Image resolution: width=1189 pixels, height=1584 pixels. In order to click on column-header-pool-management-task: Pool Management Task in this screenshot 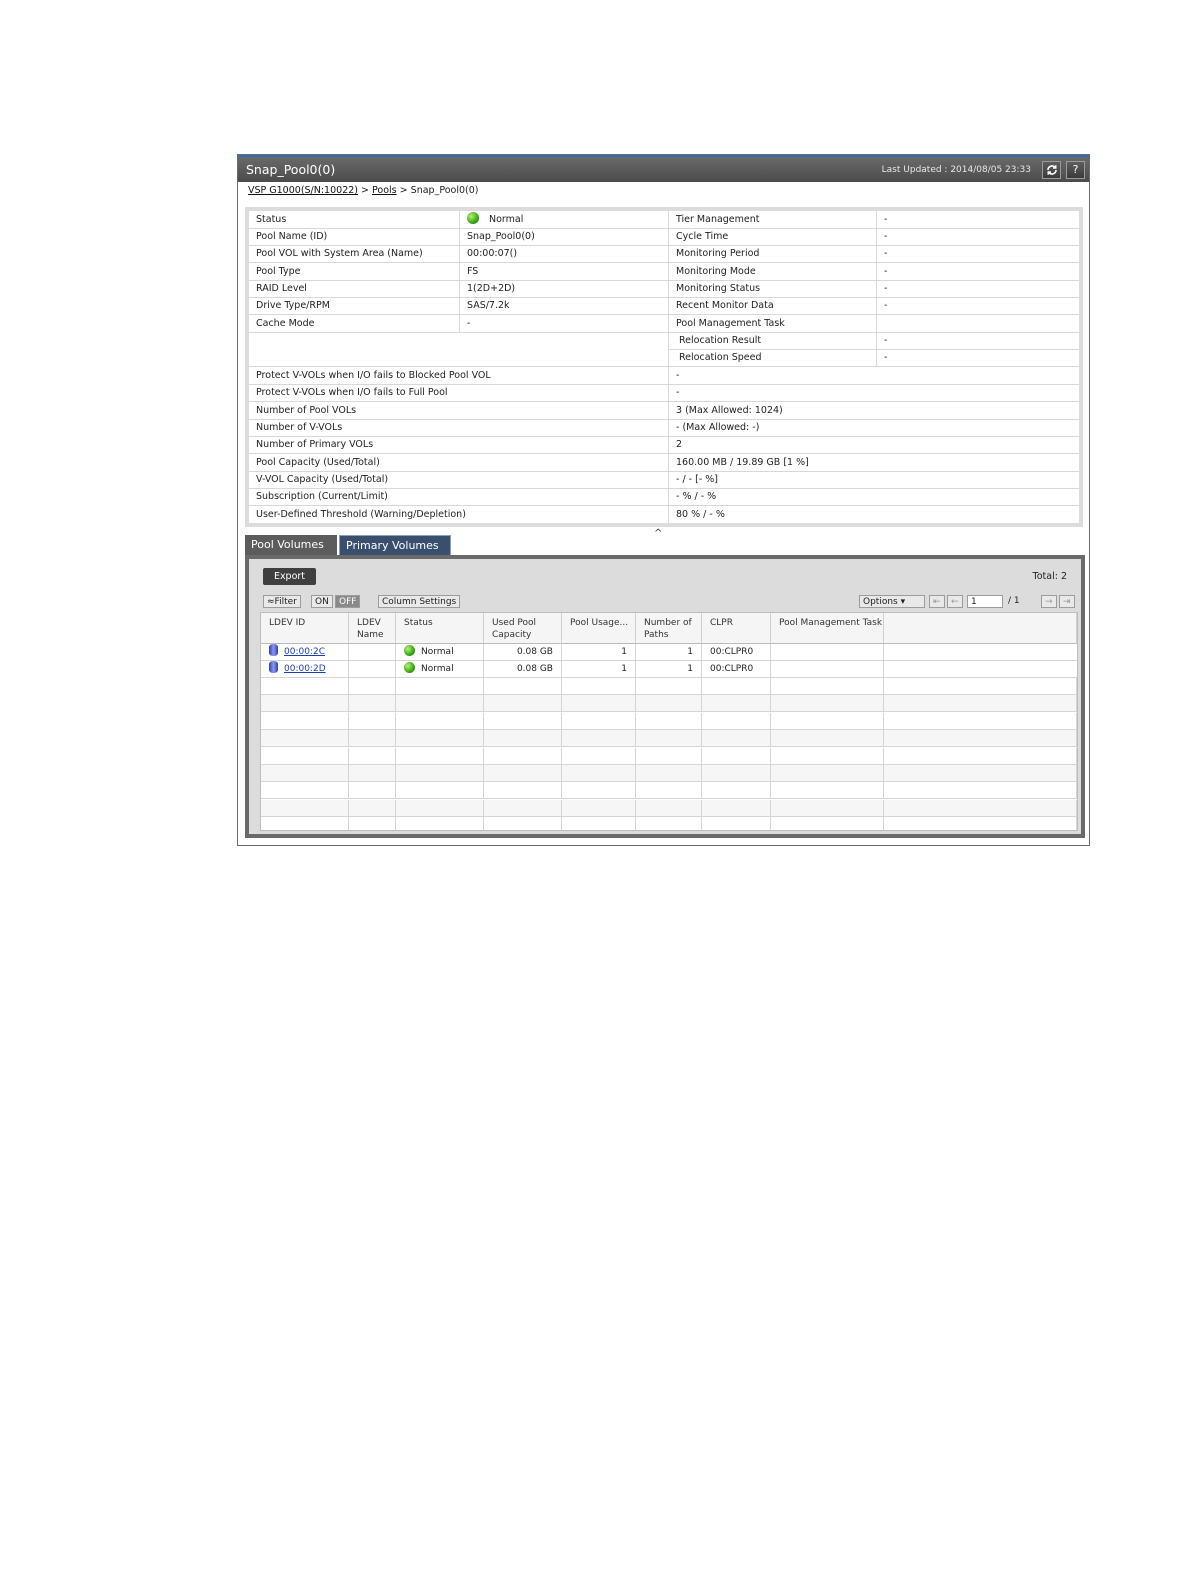, I will do `click(827, 628)`.